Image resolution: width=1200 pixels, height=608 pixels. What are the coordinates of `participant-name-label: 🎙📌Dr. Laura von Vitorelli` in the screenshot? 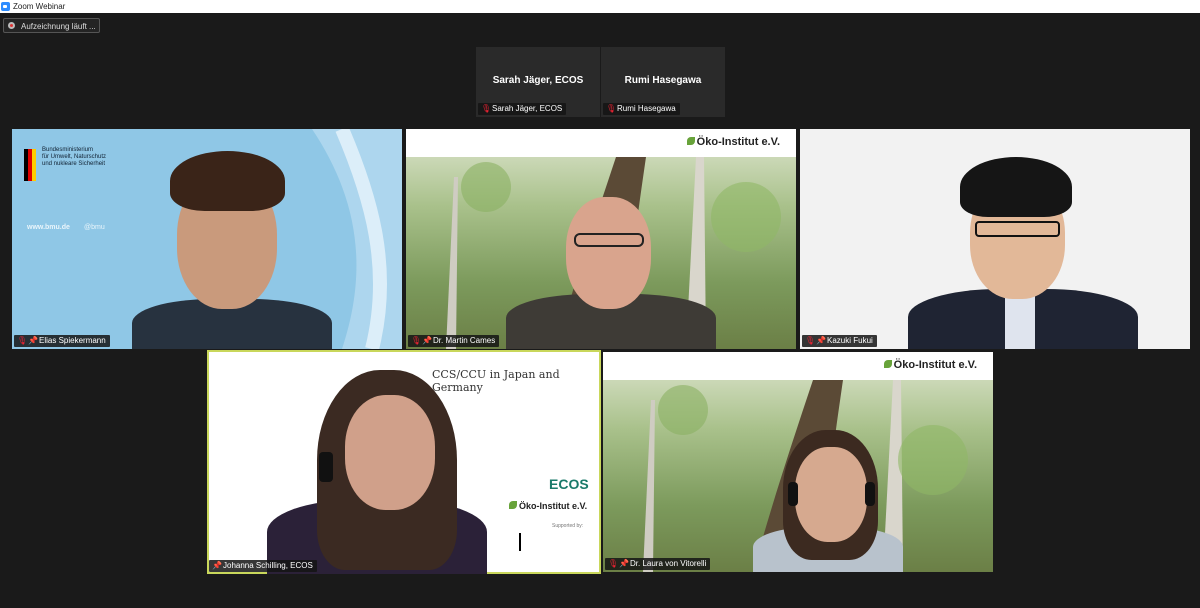 It's located at (658, 564).